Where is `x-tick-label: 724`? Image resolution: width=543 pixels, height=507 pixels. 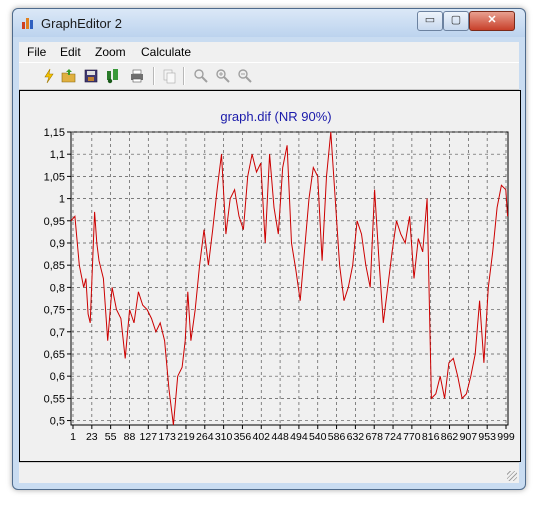 x-tick-label: 724 is located at coordinates (393, 437).